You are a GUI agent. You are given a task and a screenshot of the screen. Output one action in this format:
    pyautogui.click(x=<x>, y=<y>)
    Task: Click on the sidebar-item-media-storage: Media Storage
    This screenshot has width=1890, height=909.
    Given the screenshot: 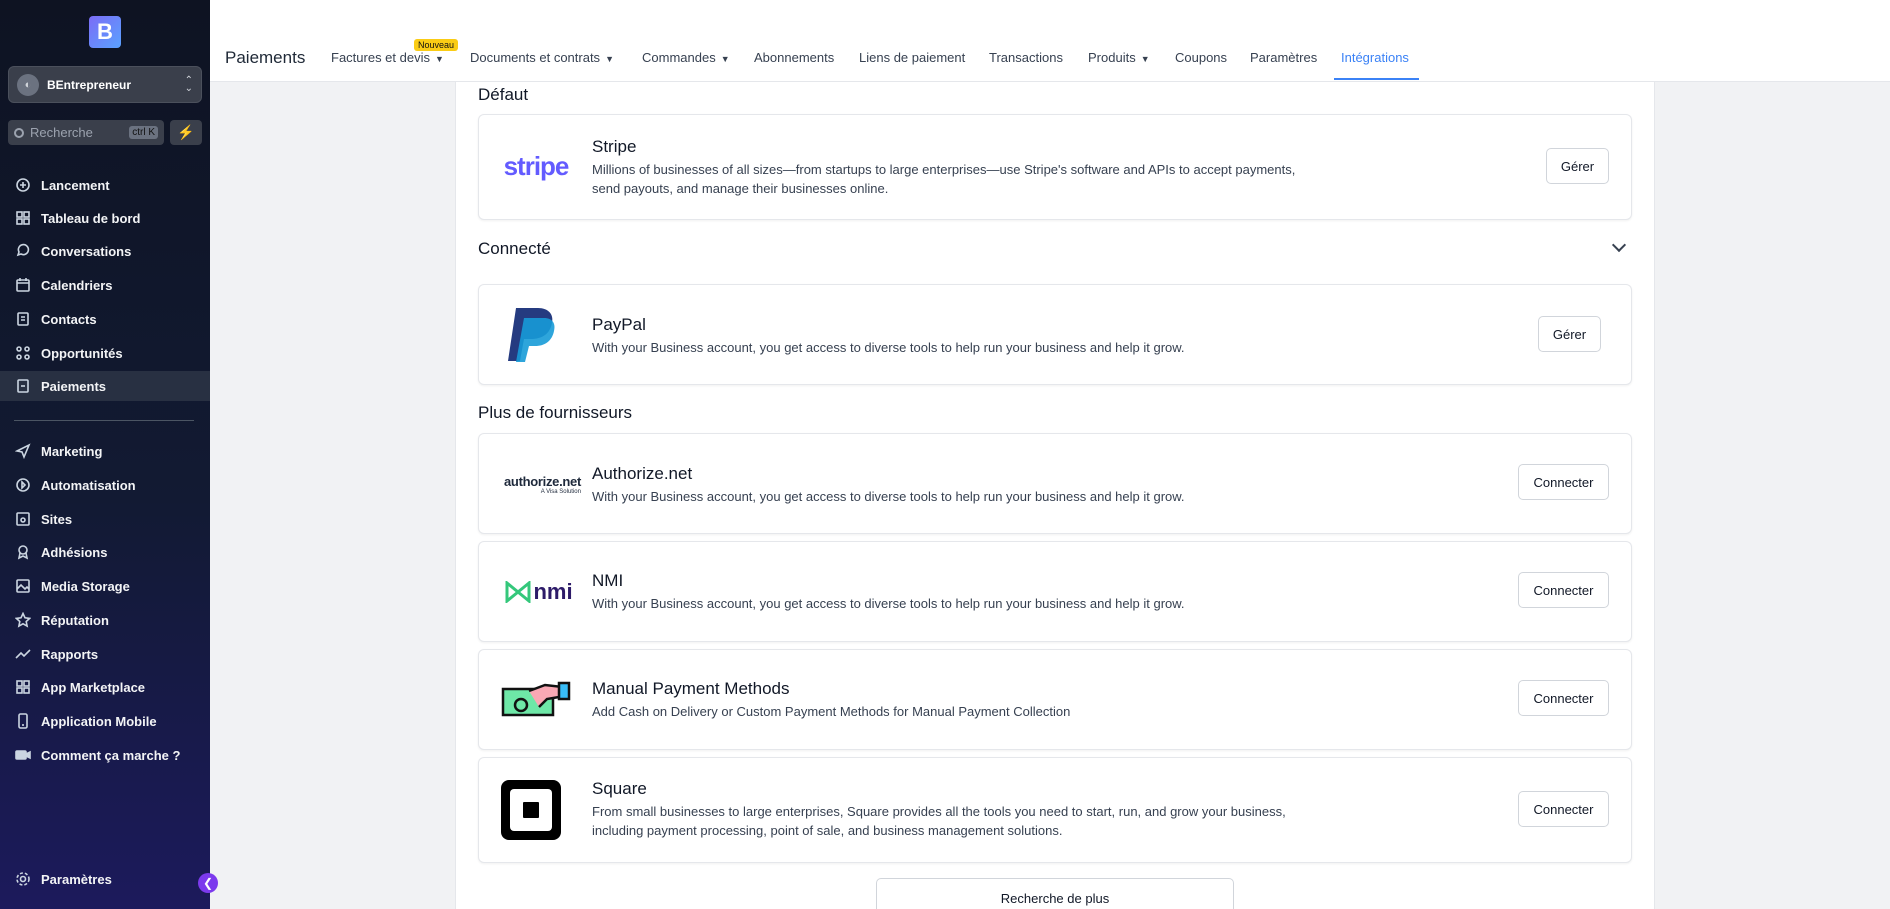 What is the action you would take?
    pyautogui.click(x=105, y=586)
    